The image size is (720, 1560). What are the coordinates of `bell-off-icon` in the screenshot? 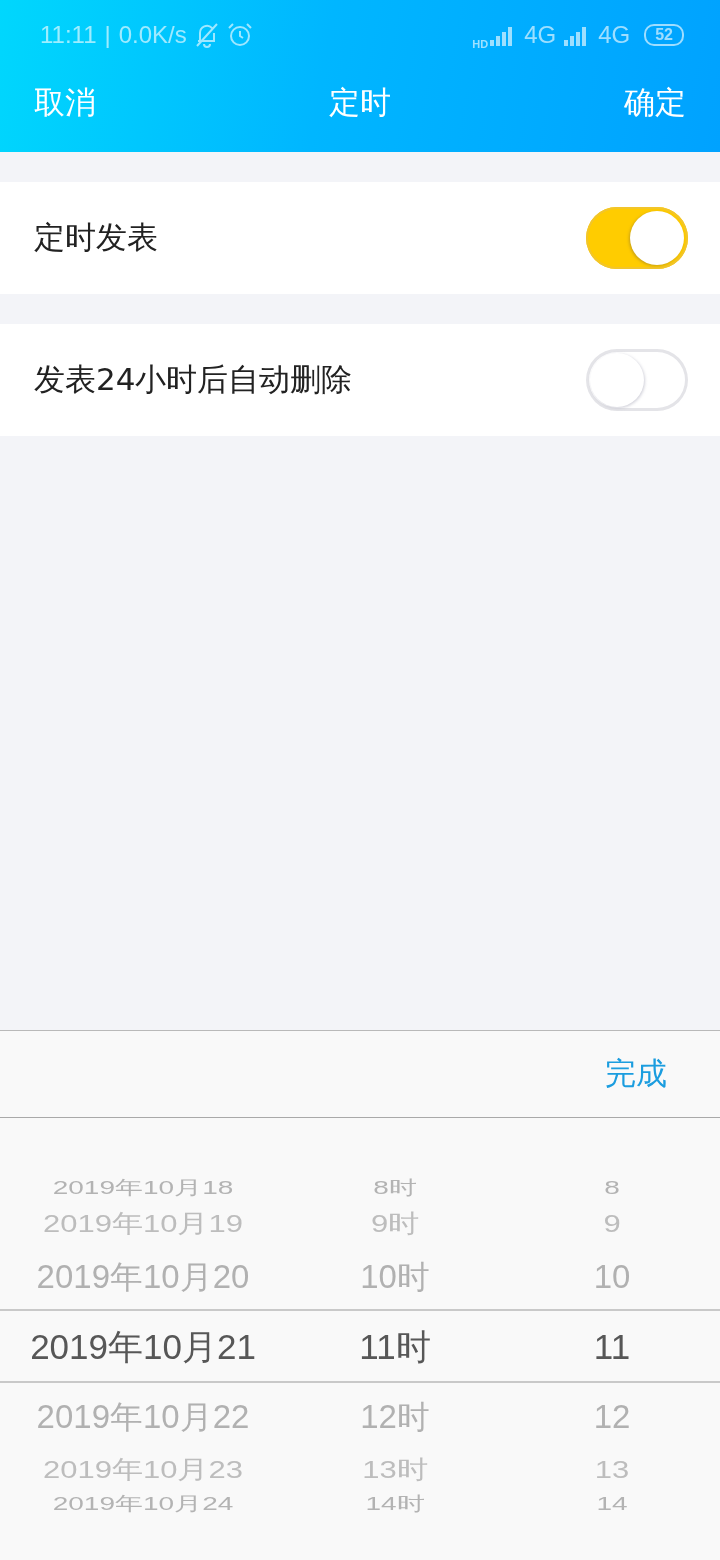 It's located at (206, 35).